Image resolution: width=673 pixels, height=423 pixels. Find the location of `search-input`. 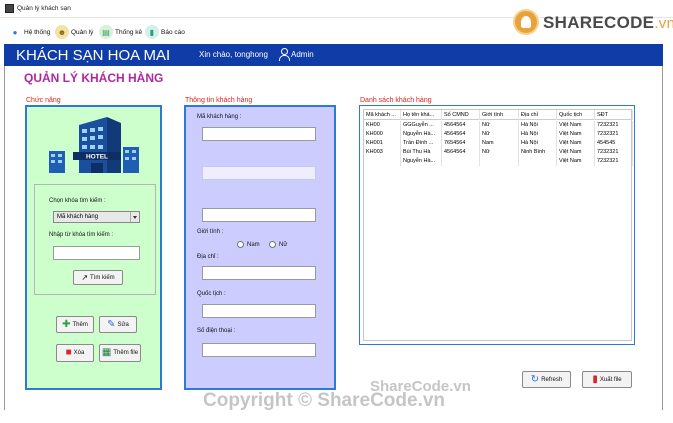

search-input is located at coordinates (96, 253).